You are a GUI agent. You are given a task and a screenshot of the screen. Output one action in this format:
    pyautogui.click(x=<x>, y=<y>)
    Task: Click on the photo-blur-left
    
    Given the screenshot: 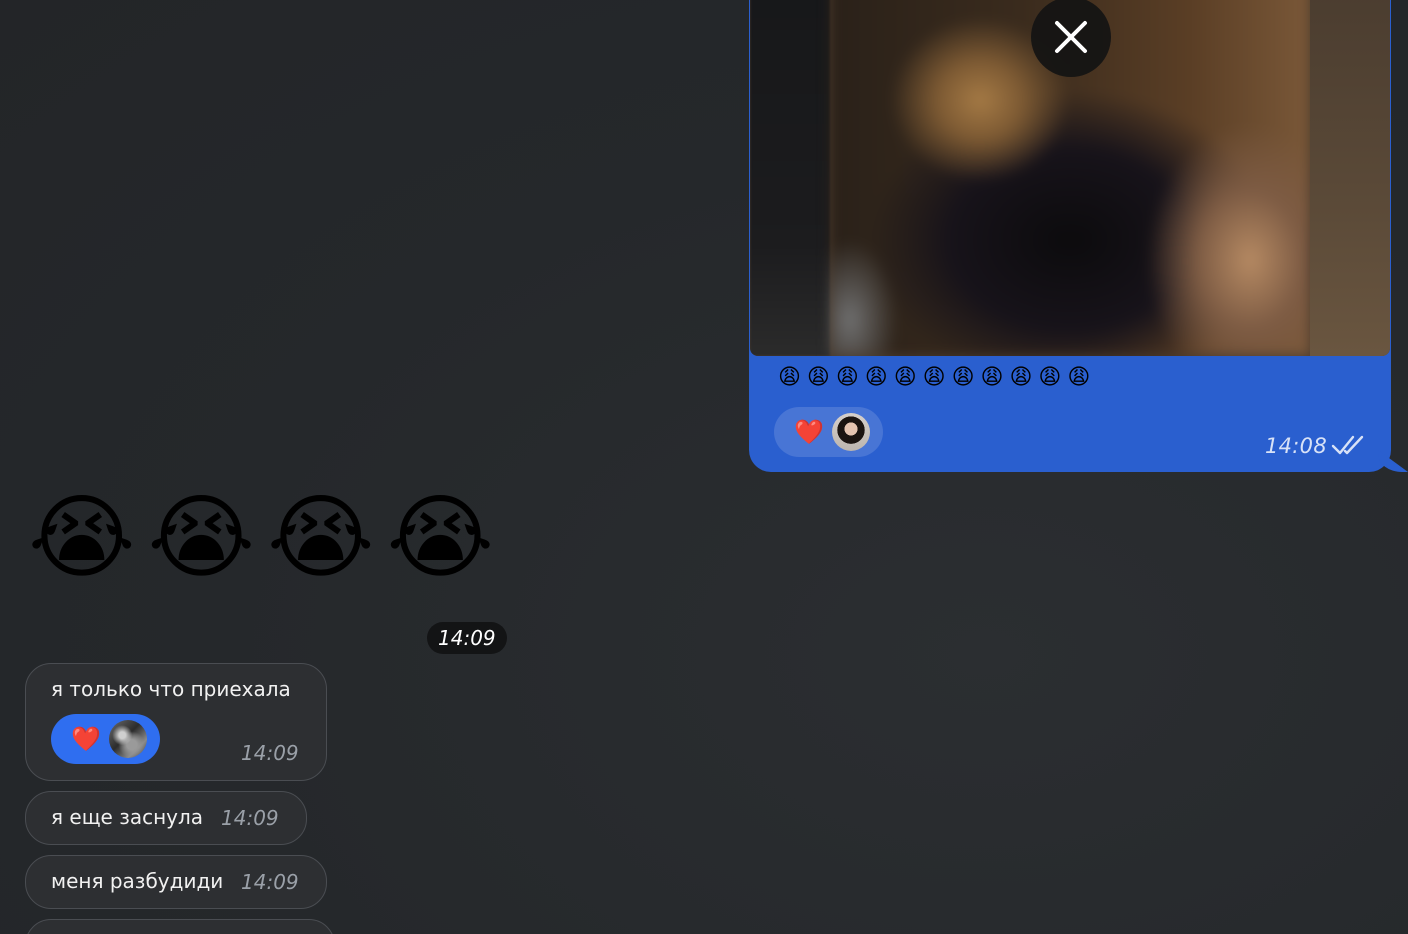 What is the action you would take?
    pyautogui.click(x=790, y=178)
    